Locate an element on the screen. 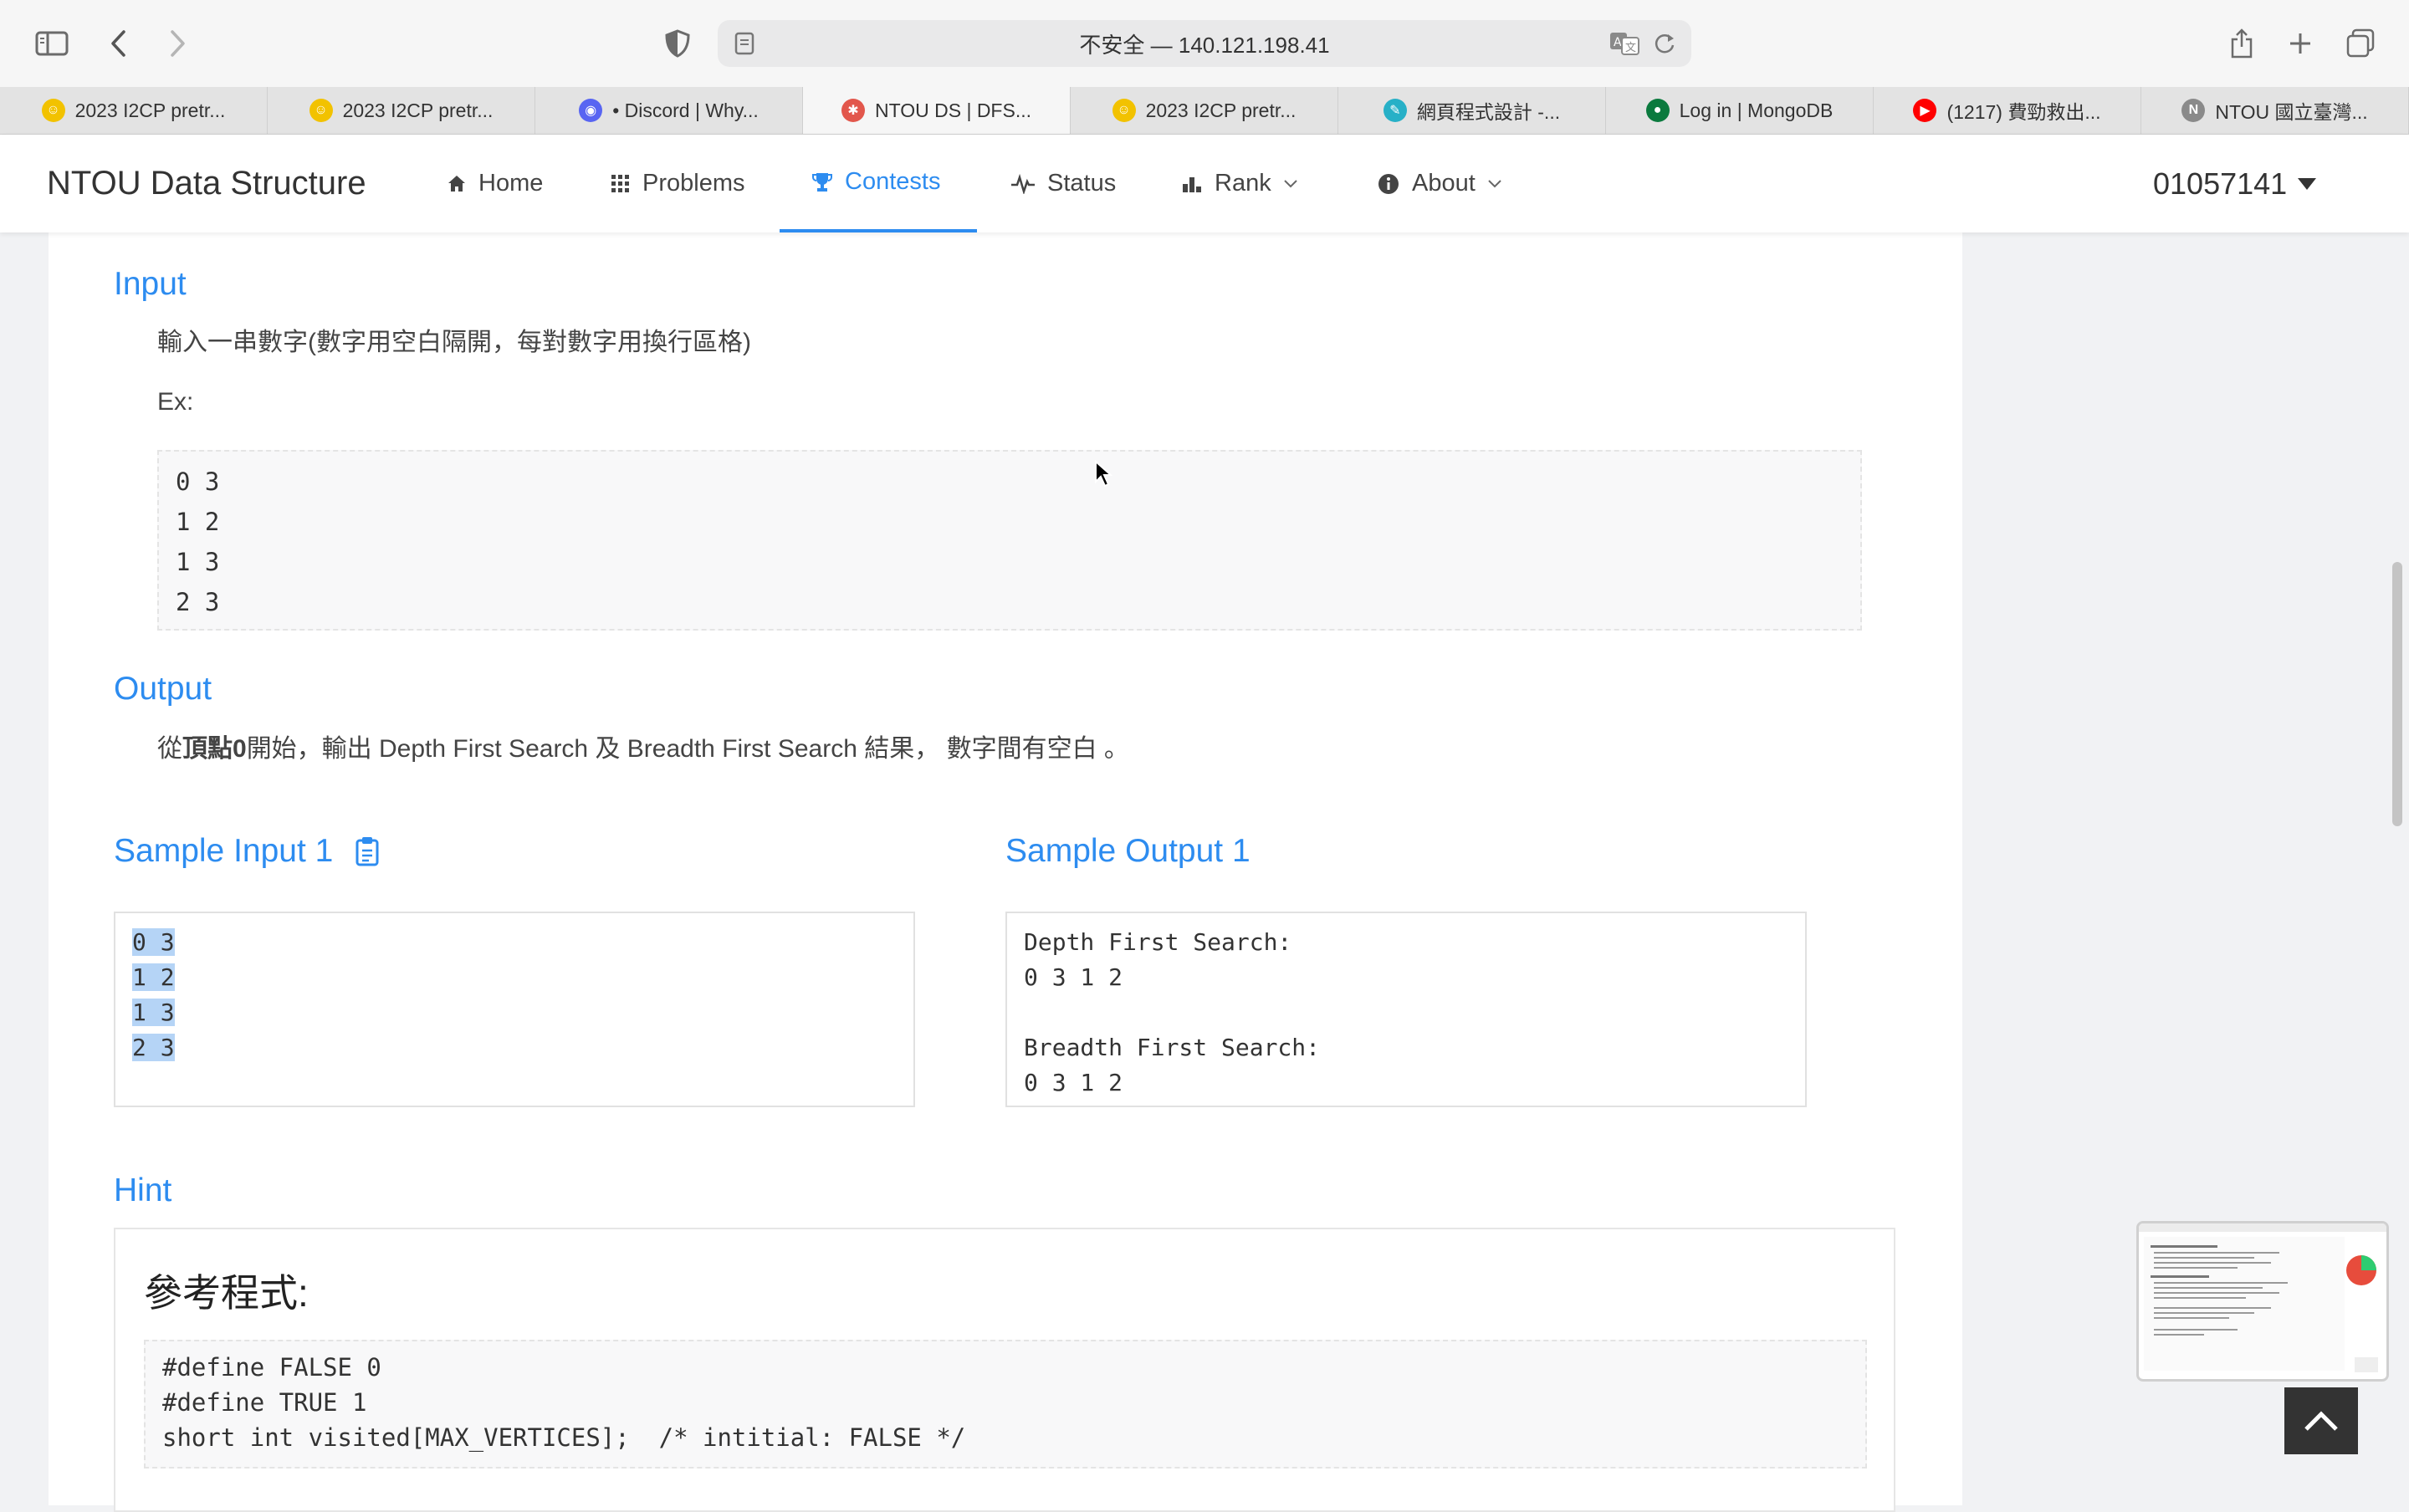 The width and height of the screenshot is (2409, 1512). chevron-up-icon is located at coordinates (2321, 1421).